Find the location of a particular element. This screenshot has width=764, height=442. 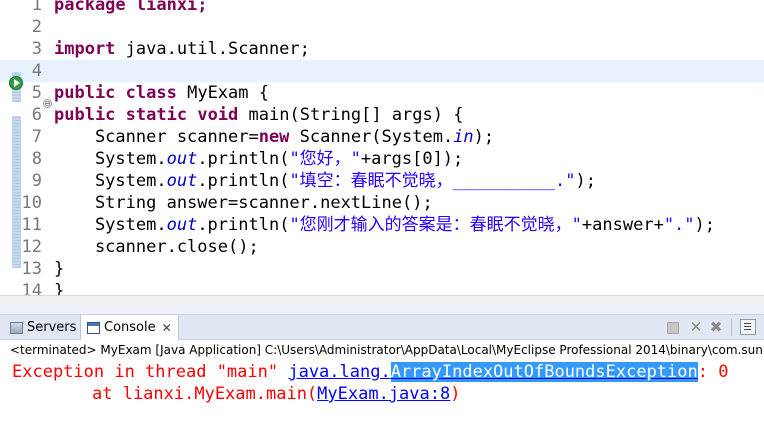

tab-console-label: Console is located at coordinates (130, 327).